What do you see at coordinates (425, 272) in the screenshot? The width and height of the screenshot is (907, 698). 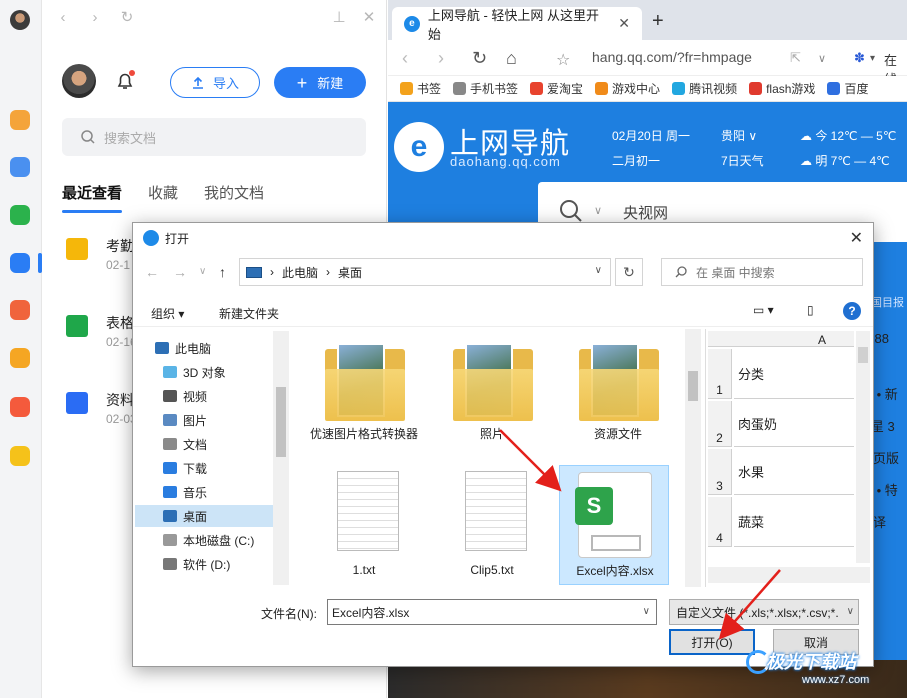 I see `path-breadcrumb: › 此电脑 › 桌面 ∨` at bounding box center [425, 272].